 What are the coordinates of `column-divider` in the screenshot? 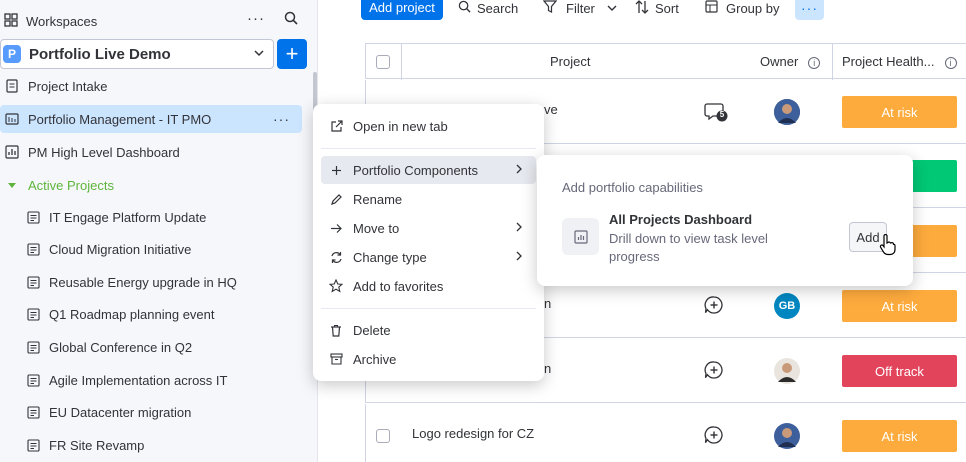 It's located at (401, 62).